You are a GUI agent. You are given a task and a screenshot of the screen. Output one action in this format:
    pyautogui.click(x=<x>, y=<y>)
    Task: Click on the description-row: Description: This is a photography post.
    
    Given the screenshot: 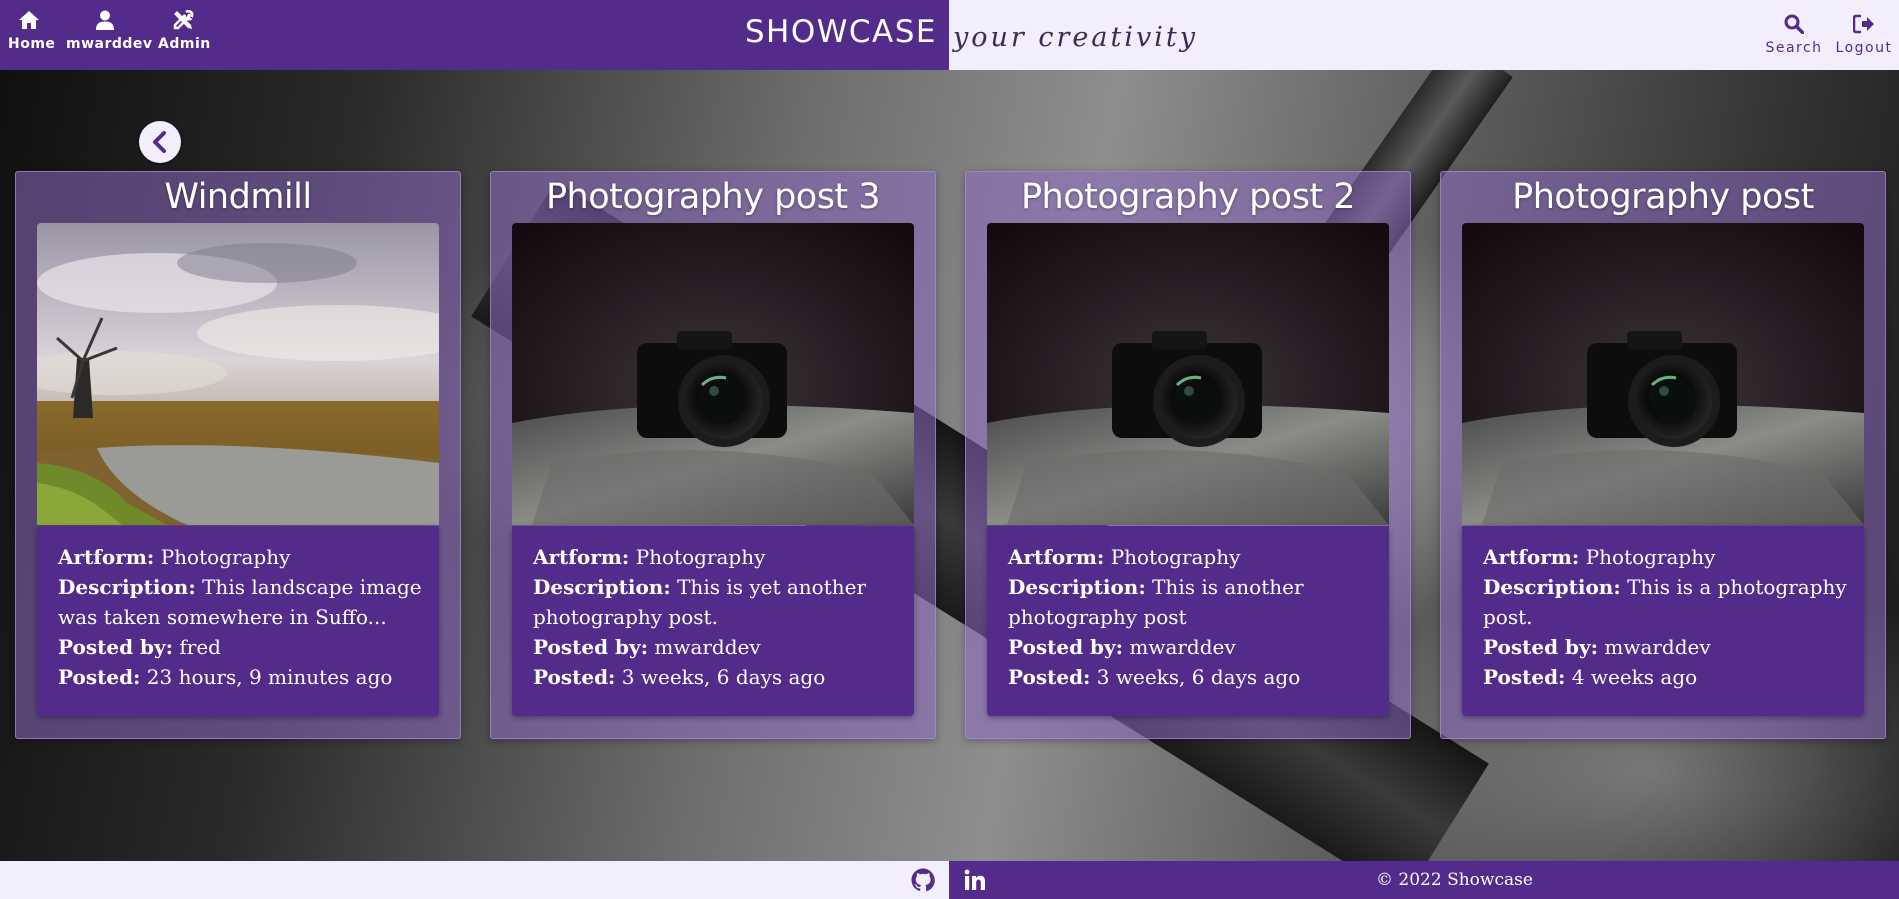 What is the action you would take?
    pyautogui.click(x=1668, y=602)
    